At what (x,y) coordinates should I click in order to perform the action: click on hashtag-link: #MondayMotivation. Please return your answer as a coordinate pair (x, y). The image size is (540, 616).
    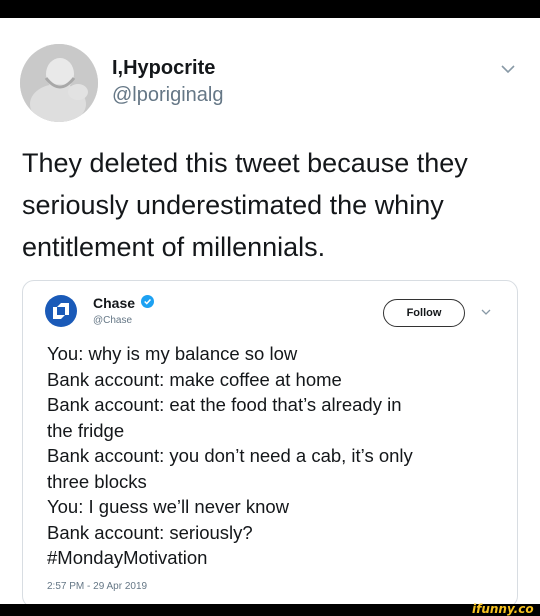
    Looking at the image, I should click on (273, 558).